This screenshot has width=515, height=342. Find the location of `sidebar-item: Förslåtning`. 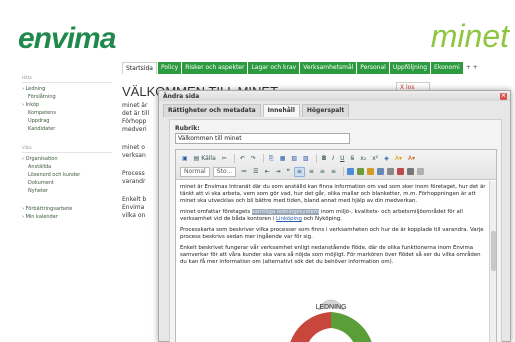

sidebar-item: Förslåtning is located at coordinates (67, 97).